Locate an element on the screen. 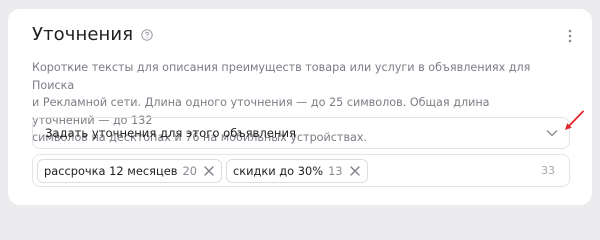 This screenshot has height=240, width=600. section-title: Уточнения is located at coordinates (83, 34).